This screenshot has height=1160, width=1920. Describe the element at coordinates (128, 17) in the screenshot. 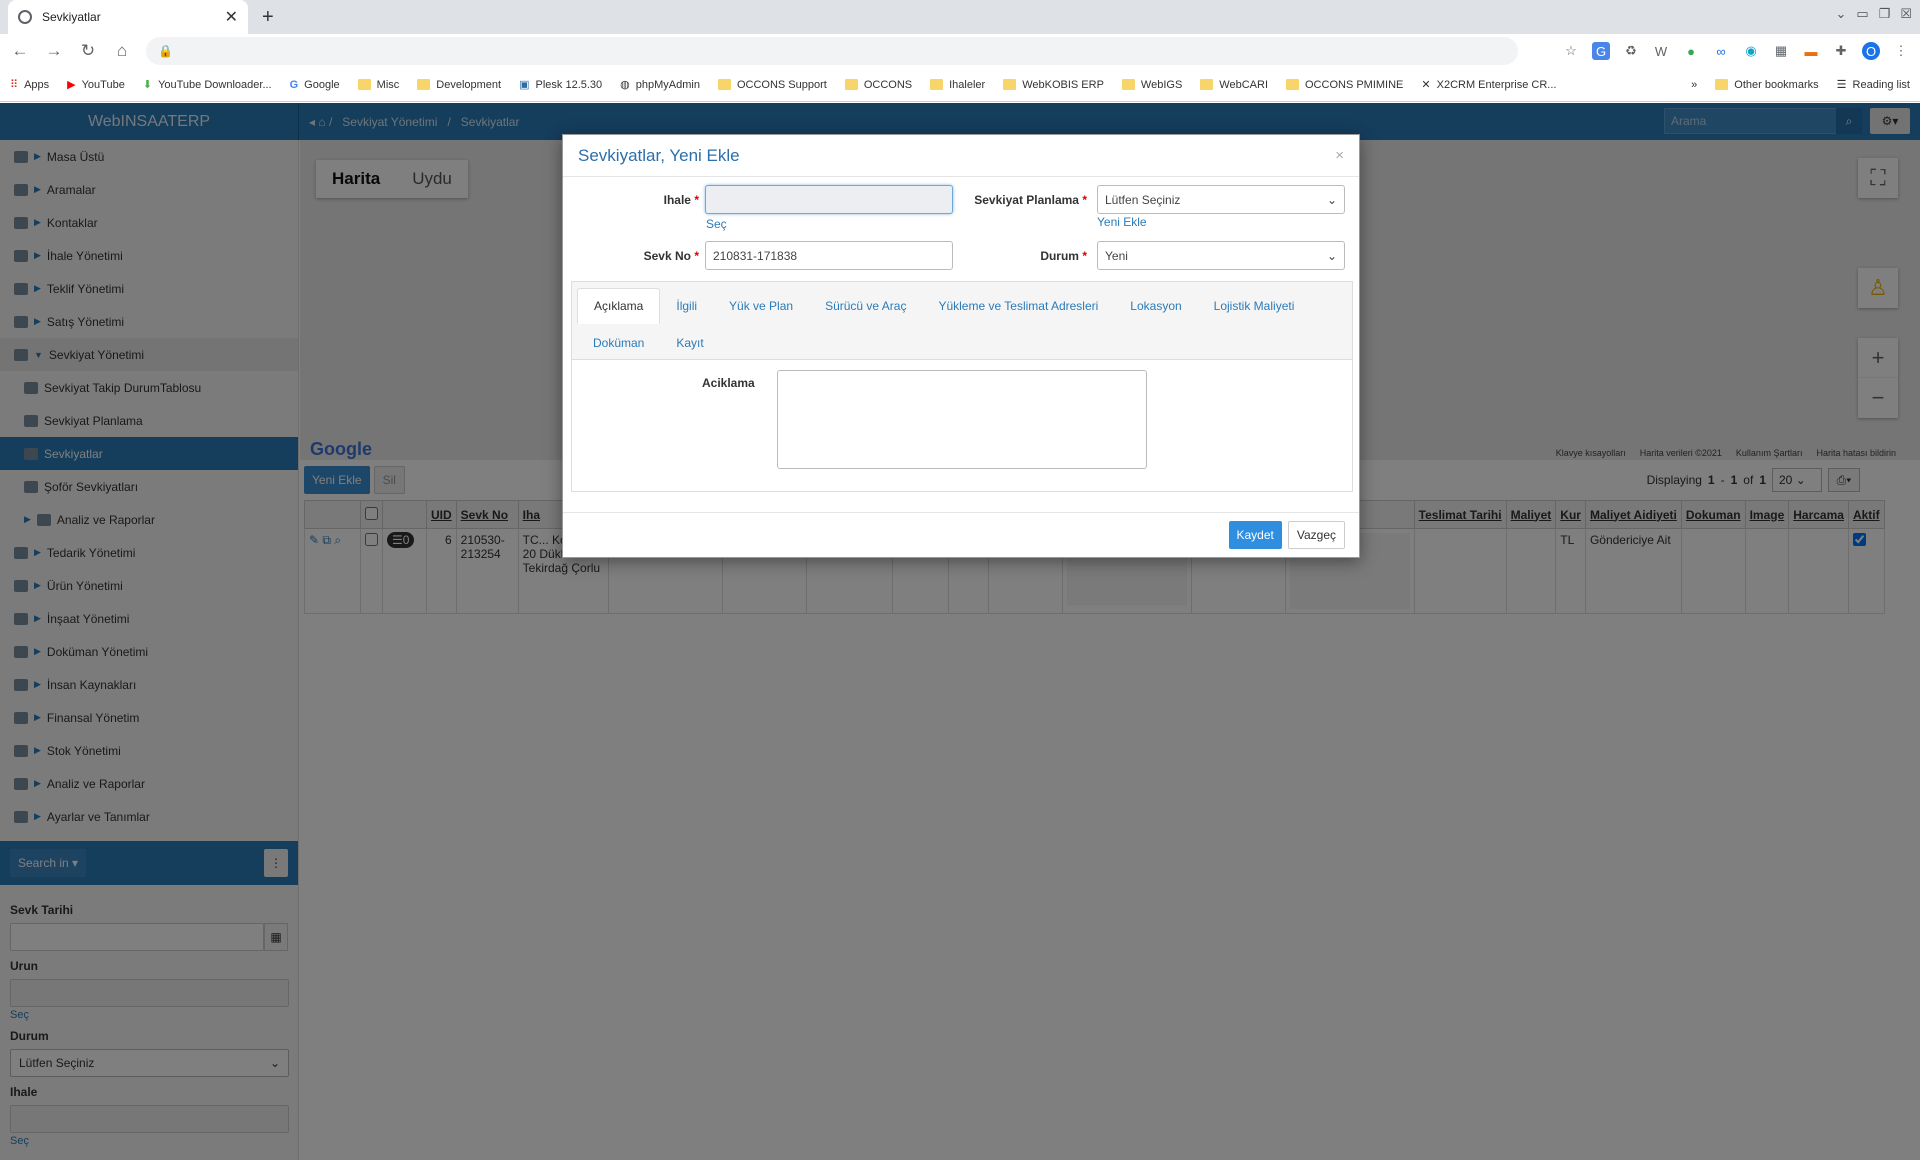

I see `browser-tab: Sevkiyatlar ✕` at that location.